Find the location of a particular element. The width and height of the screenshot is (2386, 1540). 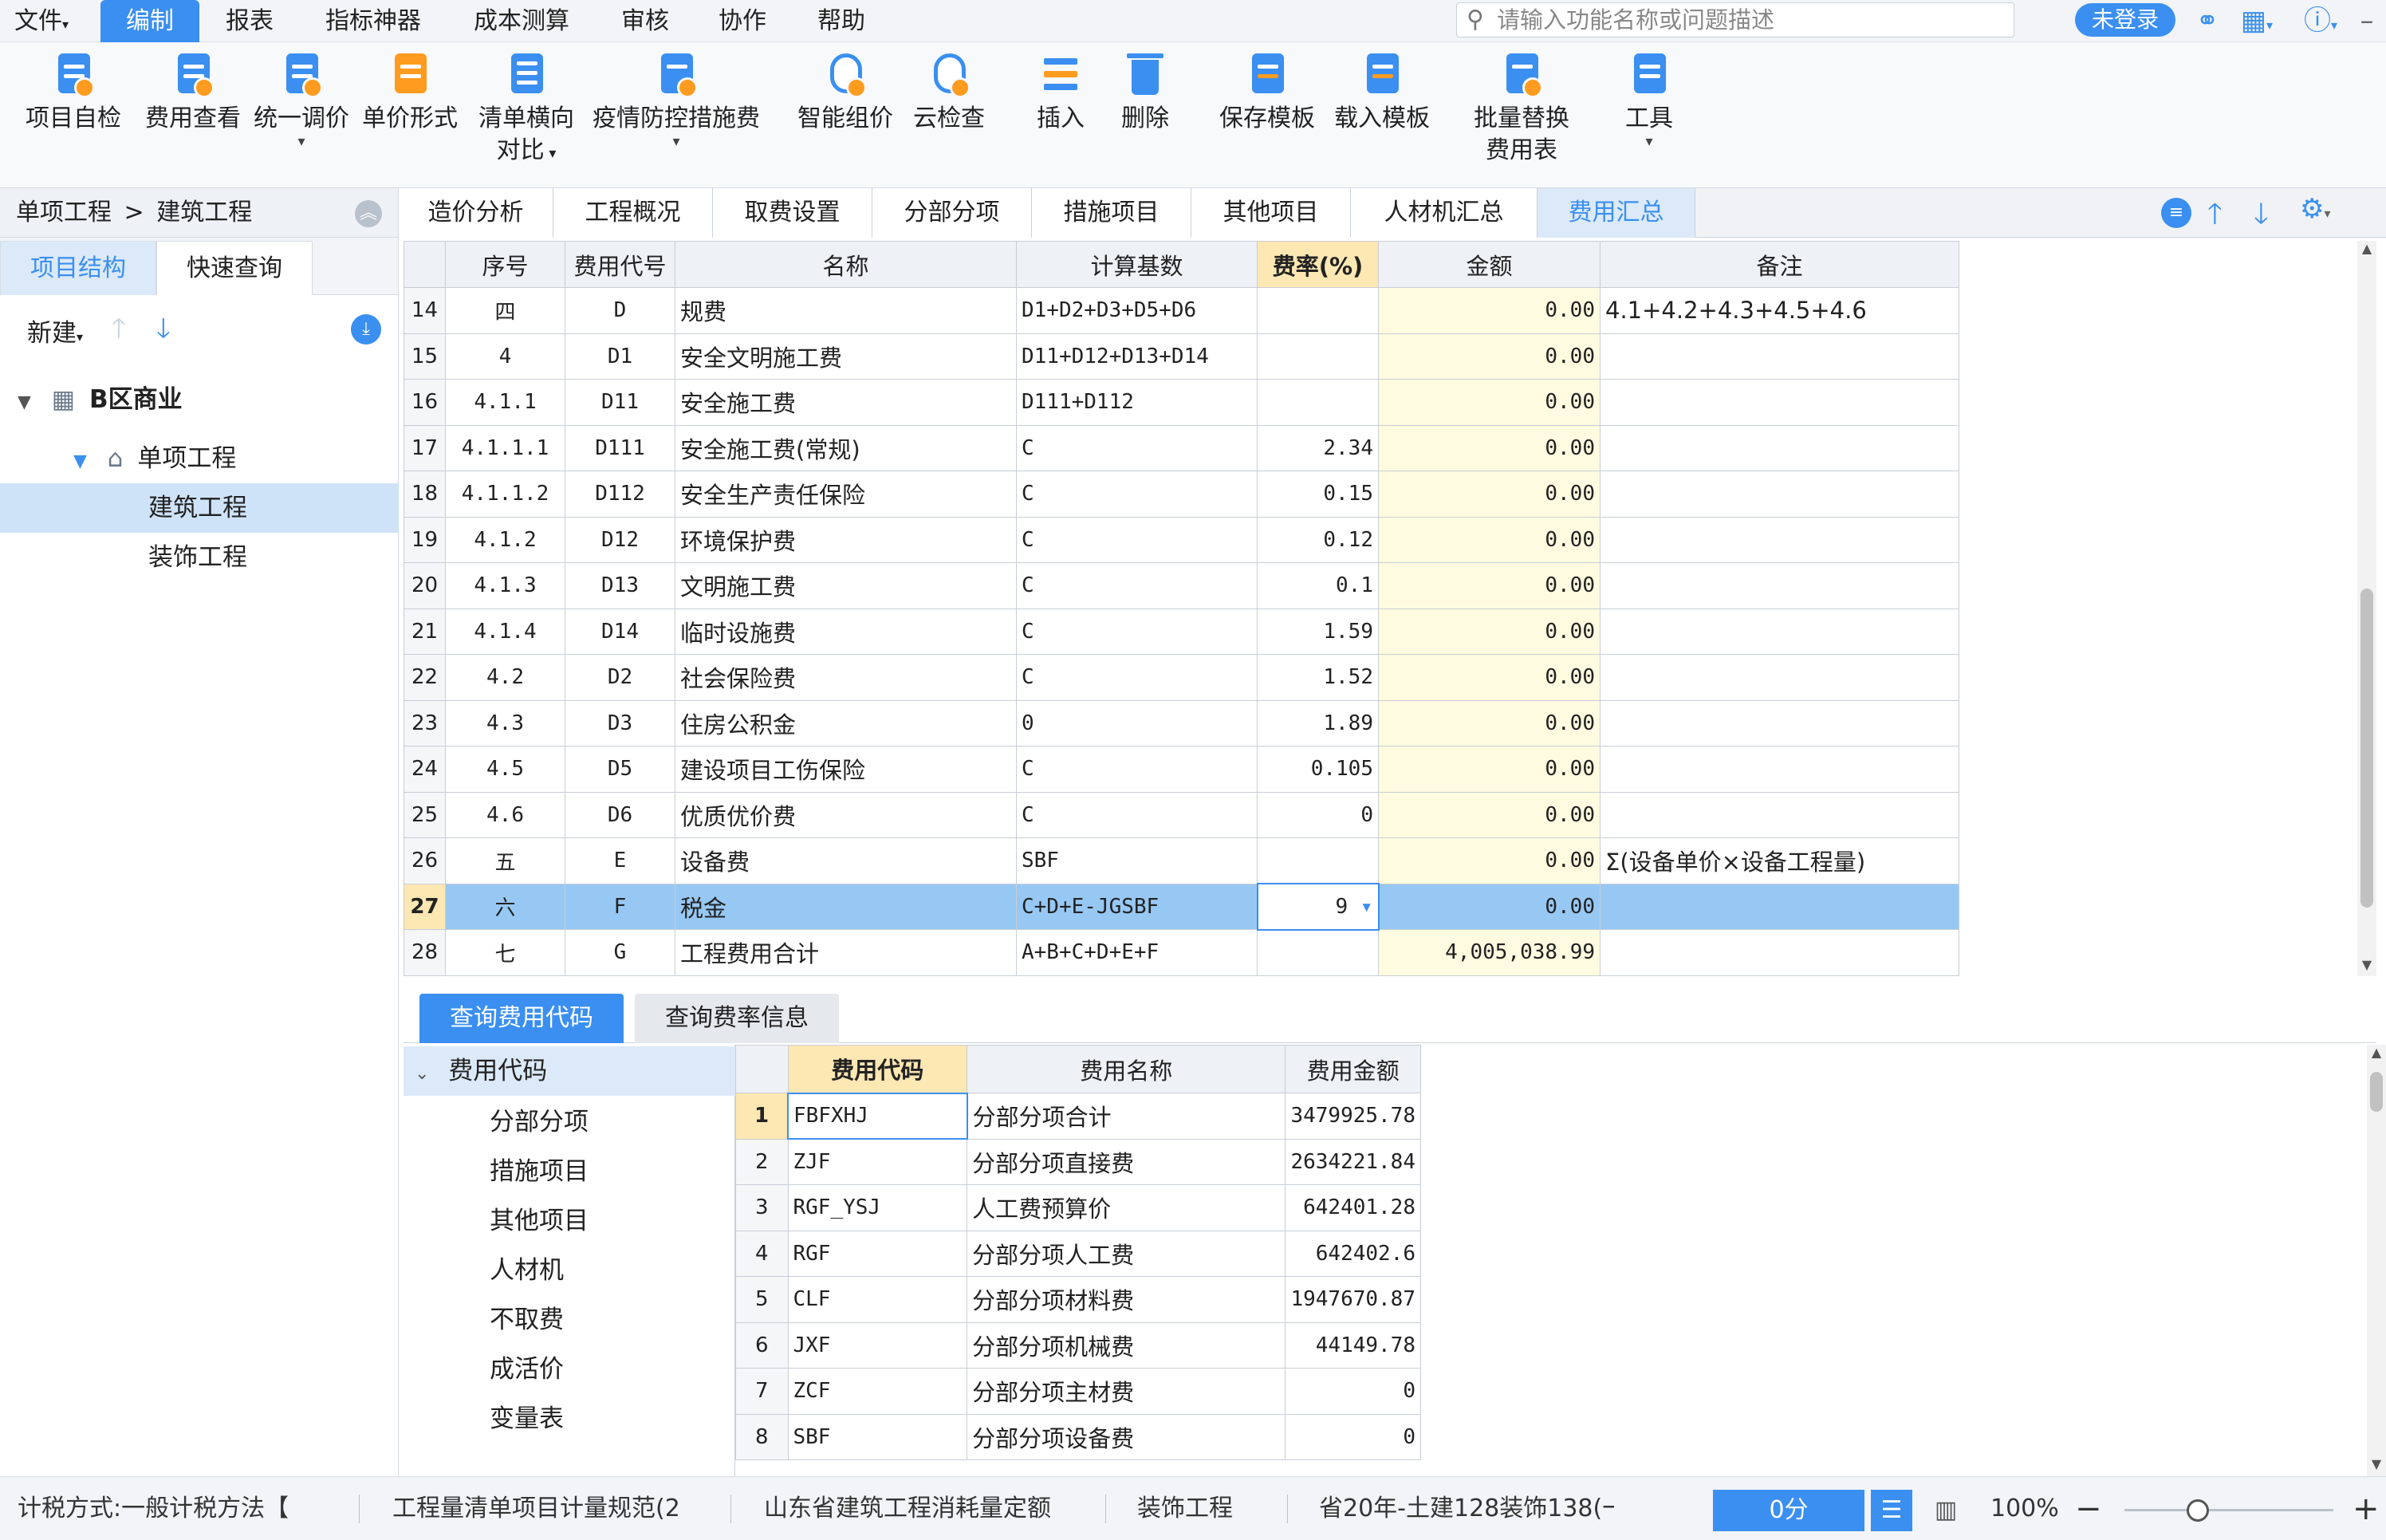

cell-seq: 4.1.3 is located at coordinates (505, 585).